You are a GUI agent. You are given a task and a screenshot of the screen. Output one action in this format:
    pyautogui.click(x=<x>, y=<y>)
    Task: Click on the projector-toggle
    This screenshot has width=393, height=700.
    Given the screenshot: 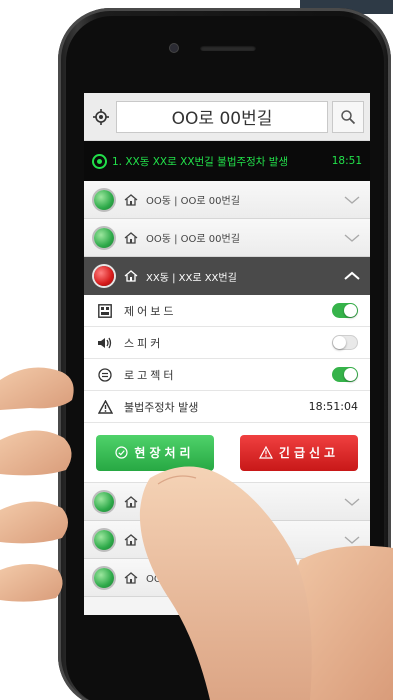 What is the action you would take?
    pyautogui.click(x=345, y=374)
    